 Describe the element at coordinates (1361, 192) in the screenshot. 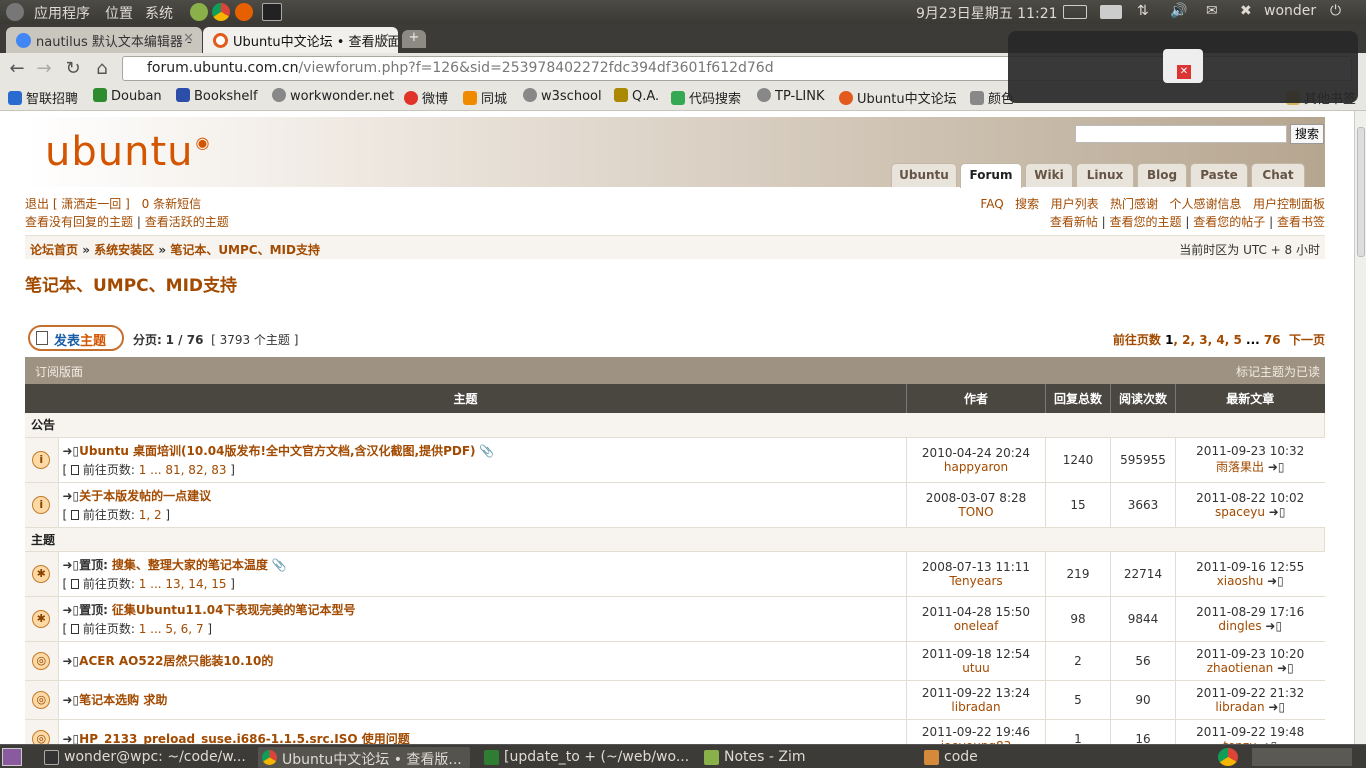

I see `scrollbar-thumb` at that location.